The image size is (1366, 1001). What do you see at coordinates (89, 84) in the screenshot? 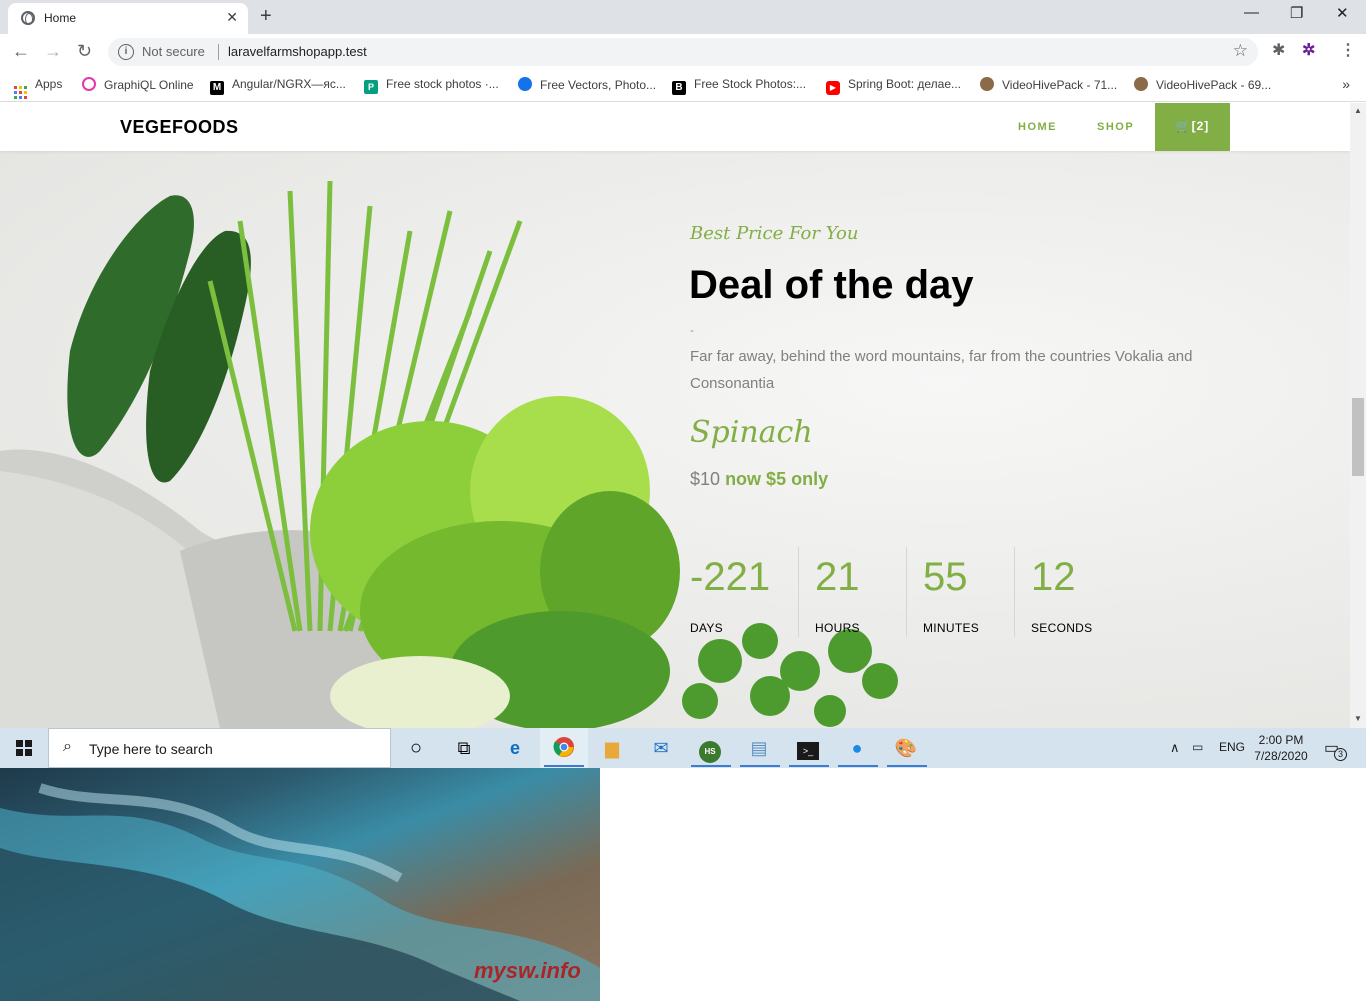
I see `graphql-icon` at bounding box center [89, 84].